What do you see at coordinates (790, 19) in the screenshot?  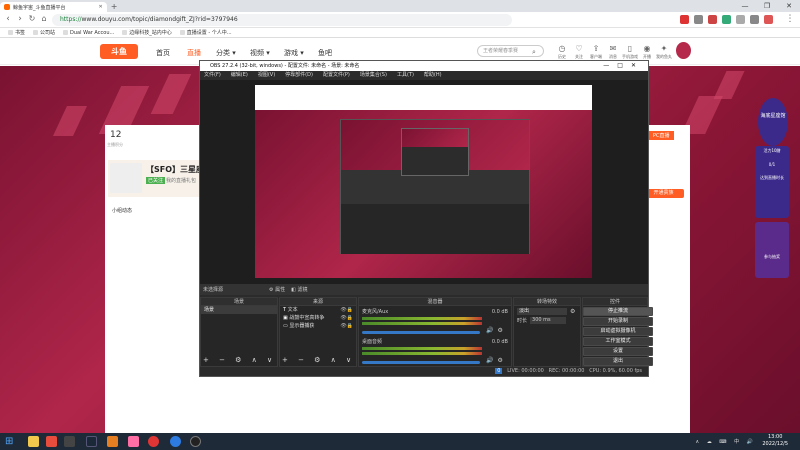 I see `menu-icon: ⋮` at bounding box center [790, 19].